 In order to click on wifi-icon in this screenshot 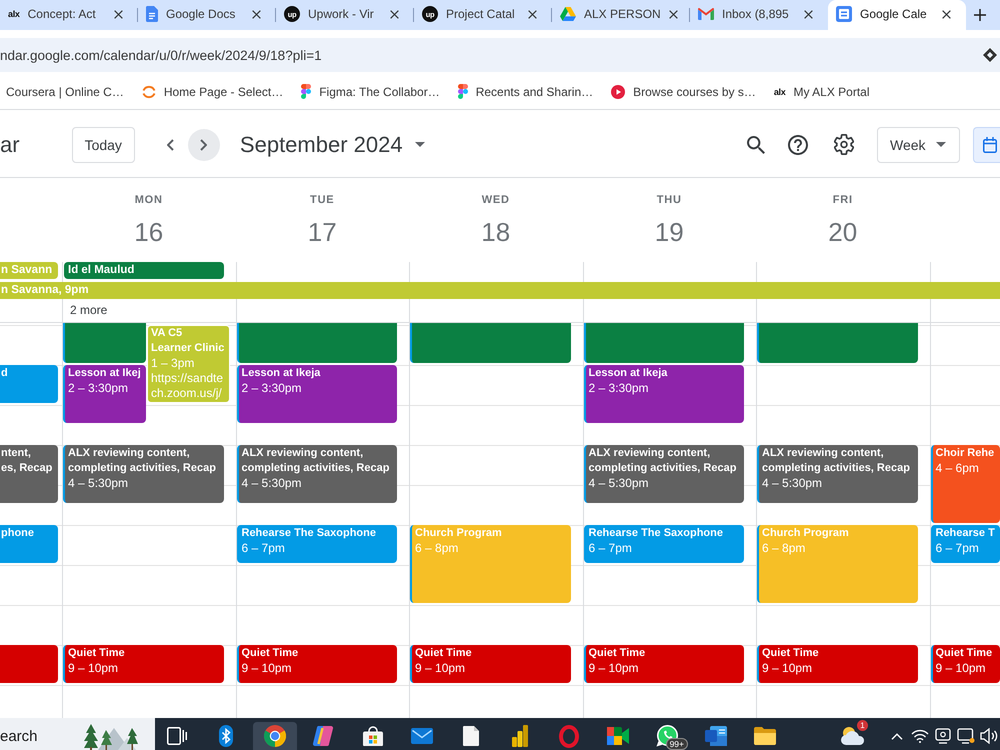, I will do `click(919, 736)`.